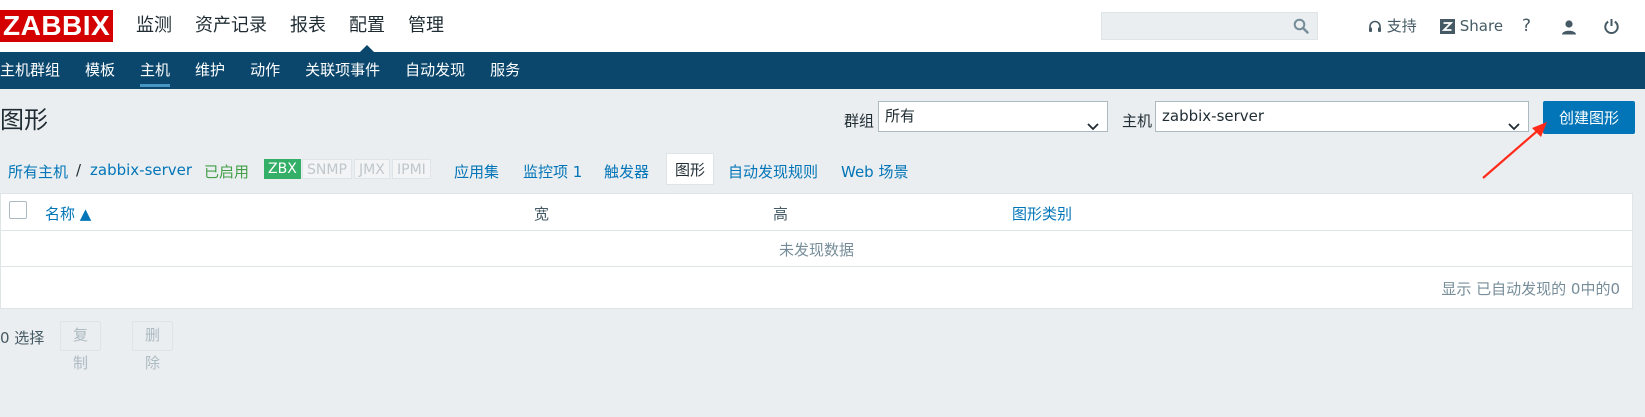  I want to click on column-name-sort: 名称 ▲, so click(68, 213).